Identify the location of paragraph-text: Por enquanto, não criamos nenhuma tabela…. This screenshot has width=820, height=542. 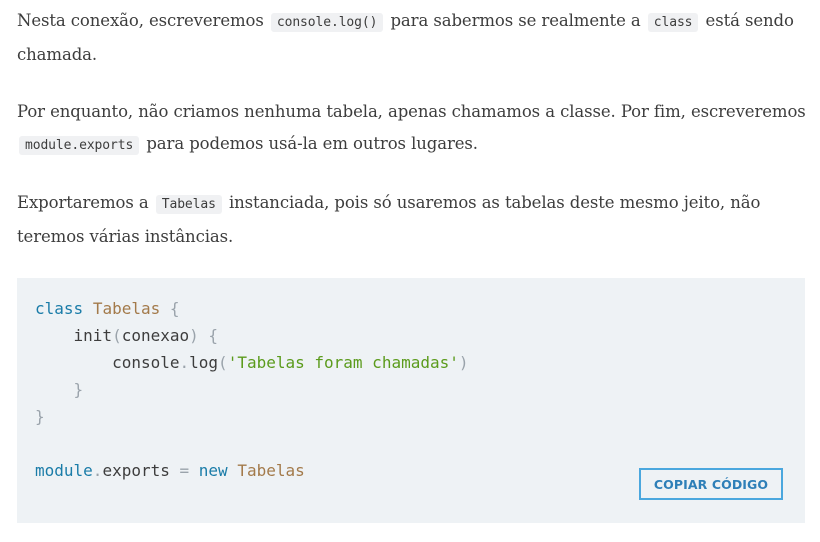
(411, 111).